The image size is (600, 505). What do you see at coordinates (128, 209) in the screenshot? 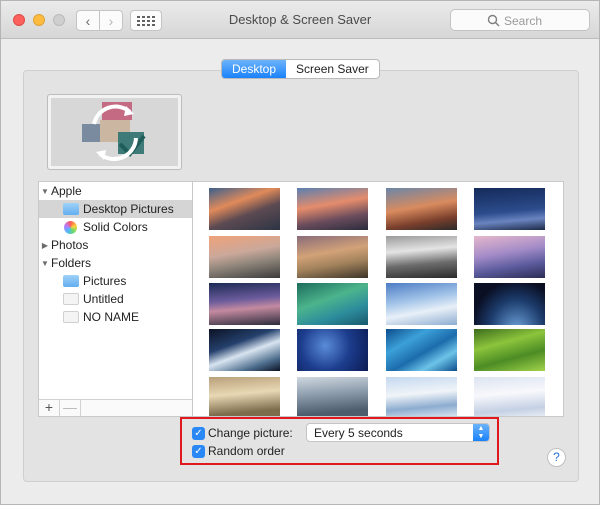
I see `sidebar-item-label: Desktop Pictures` at bounding box center [128, 209].